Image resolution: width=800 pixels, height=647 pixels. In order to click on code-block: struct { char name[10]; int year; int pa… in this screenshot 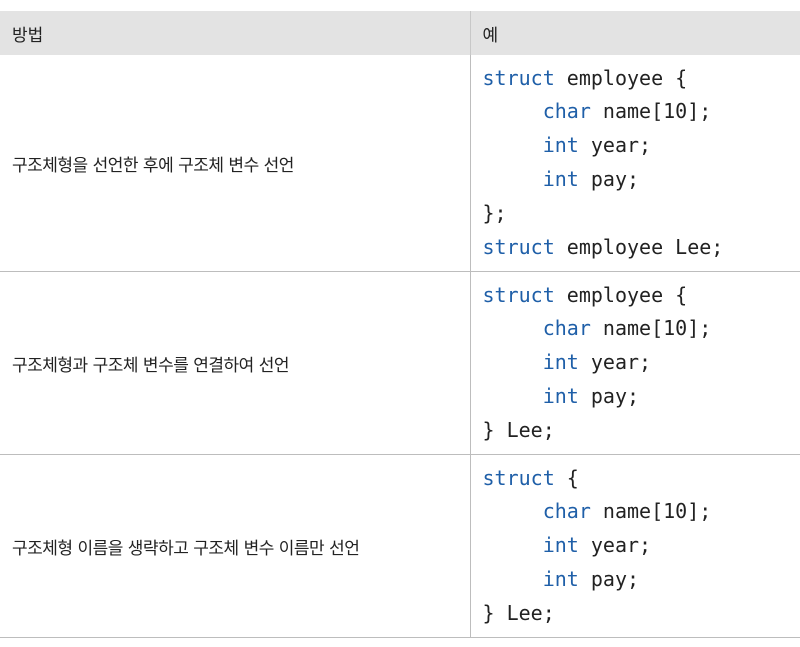, I will do `click(635, 546)`.